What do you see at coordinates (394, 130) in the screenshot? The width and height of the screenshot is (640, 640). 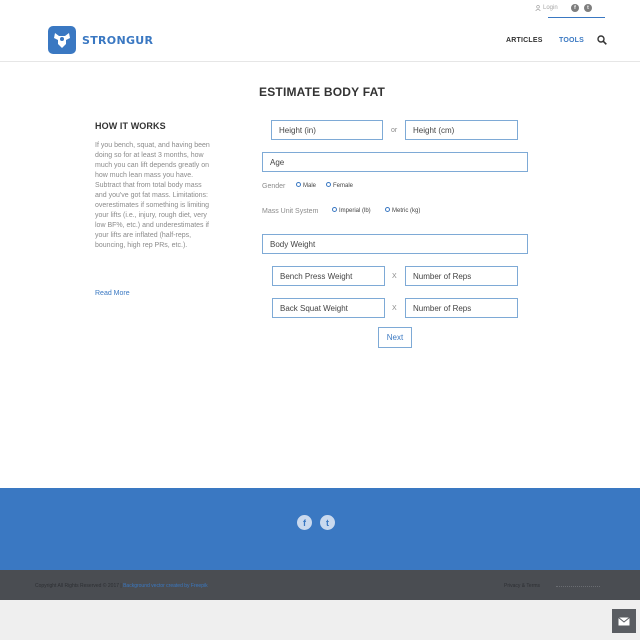 I see `or-separator: or` at bounding box center [394, 130].